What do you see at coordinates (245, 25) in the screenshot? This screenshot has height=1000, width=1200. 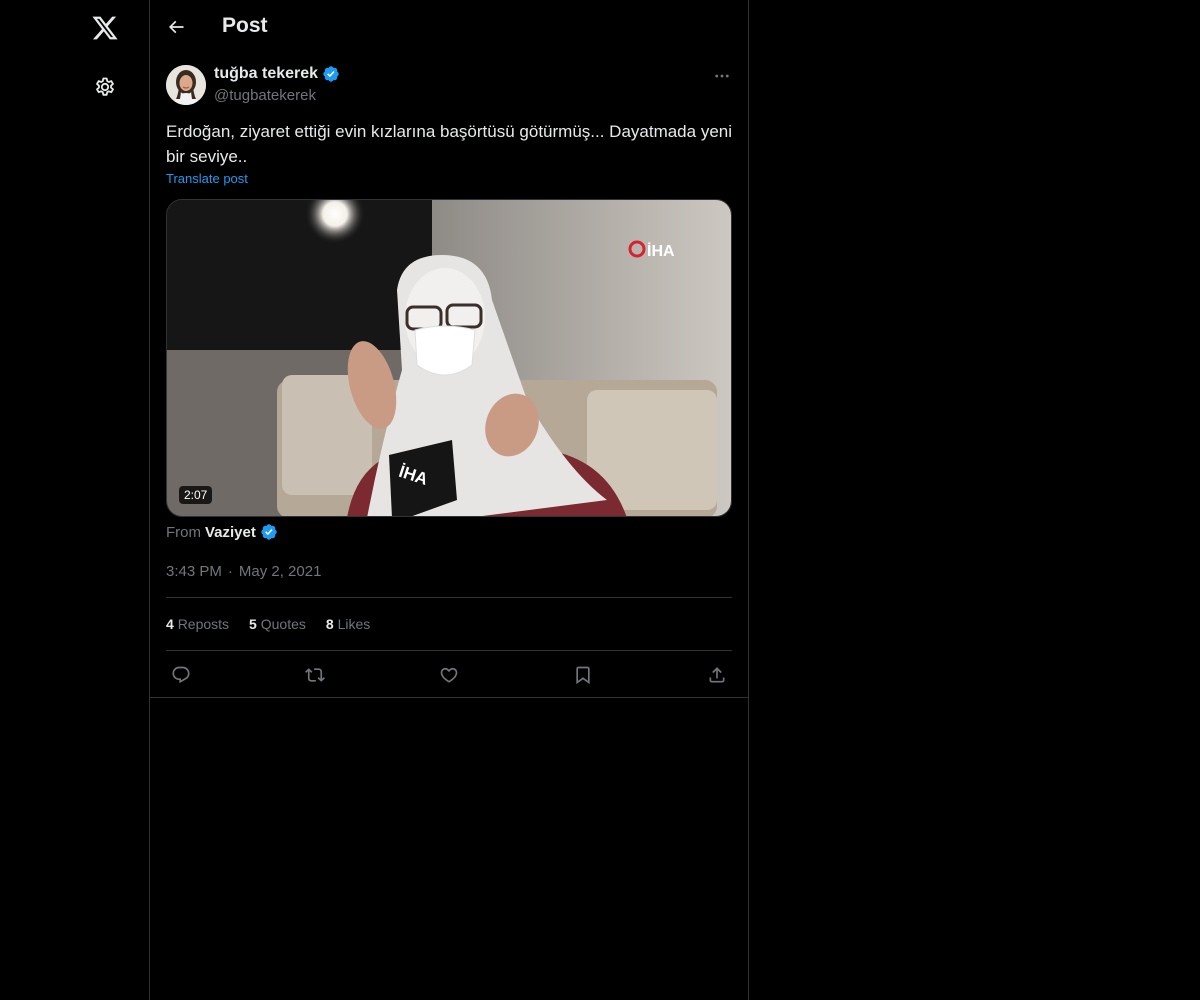 I see `page-title: Post` at bounding box center [245, 25].